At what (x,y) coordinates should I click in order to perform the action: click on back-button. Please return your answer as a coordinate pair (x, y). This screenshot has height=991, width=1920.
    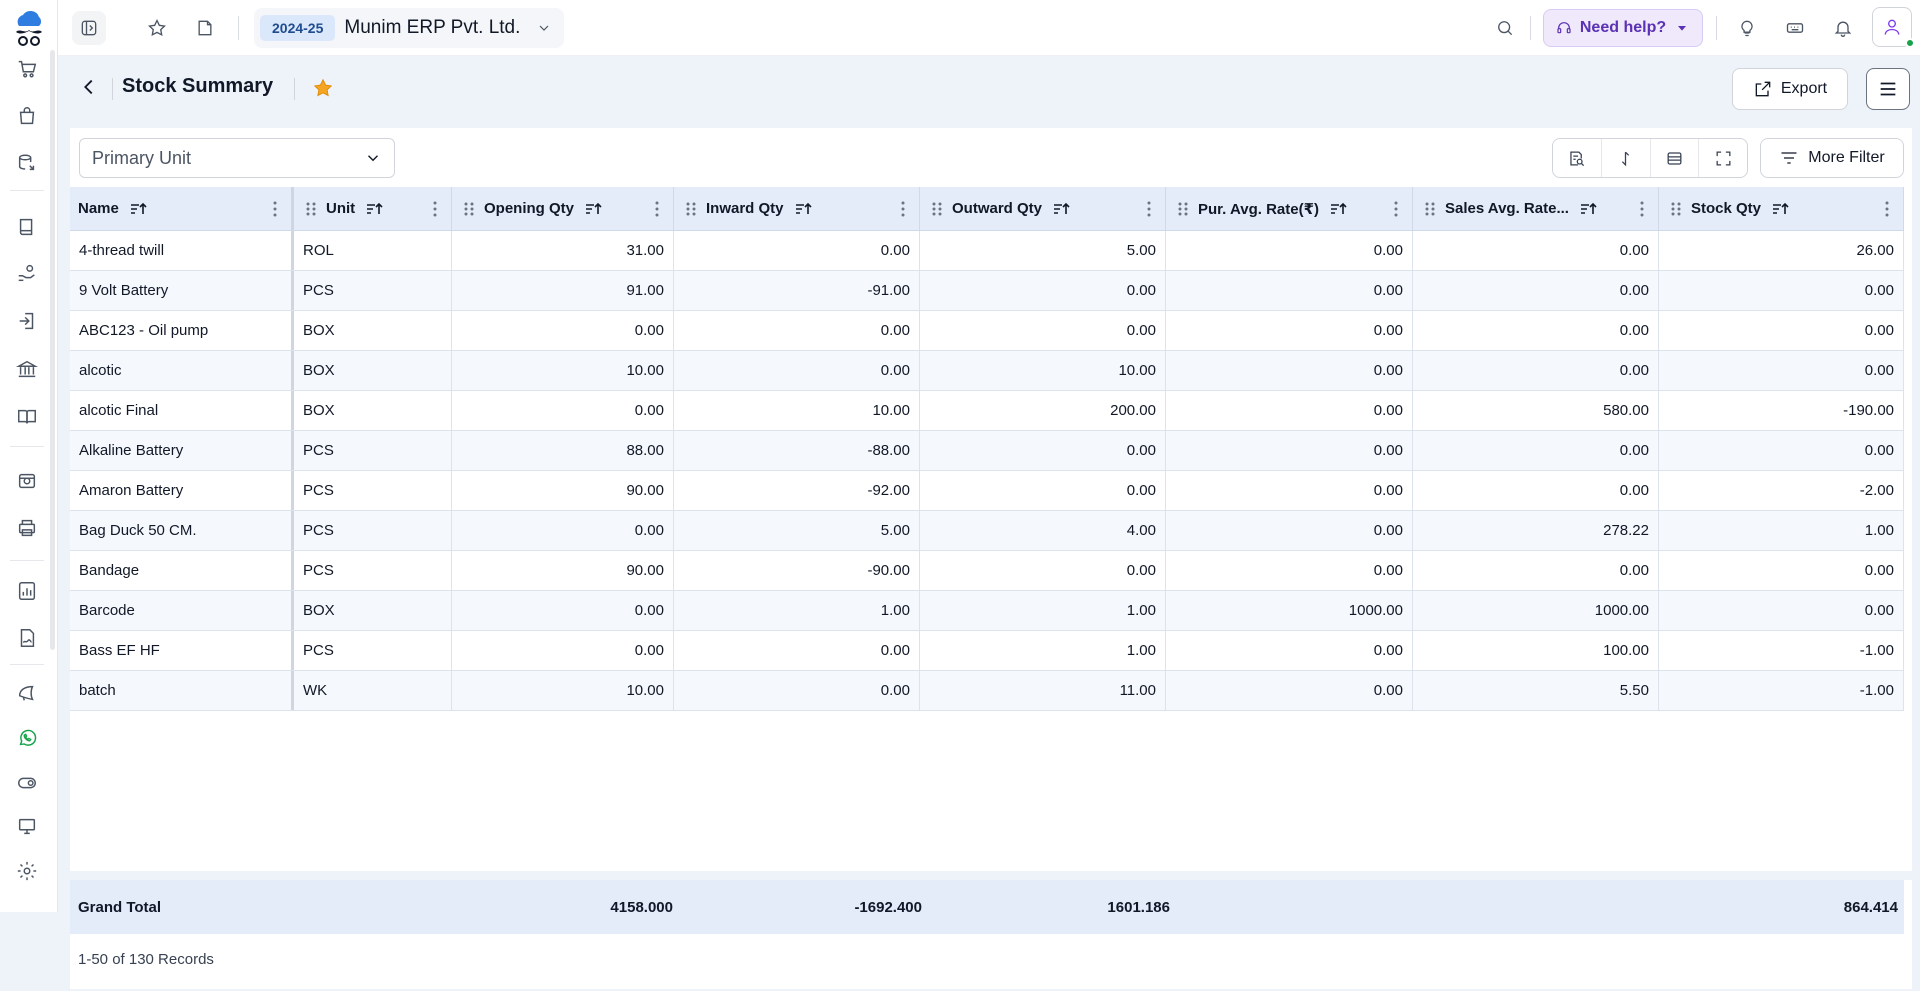
    Looking at the image, I should click on (89, 87).